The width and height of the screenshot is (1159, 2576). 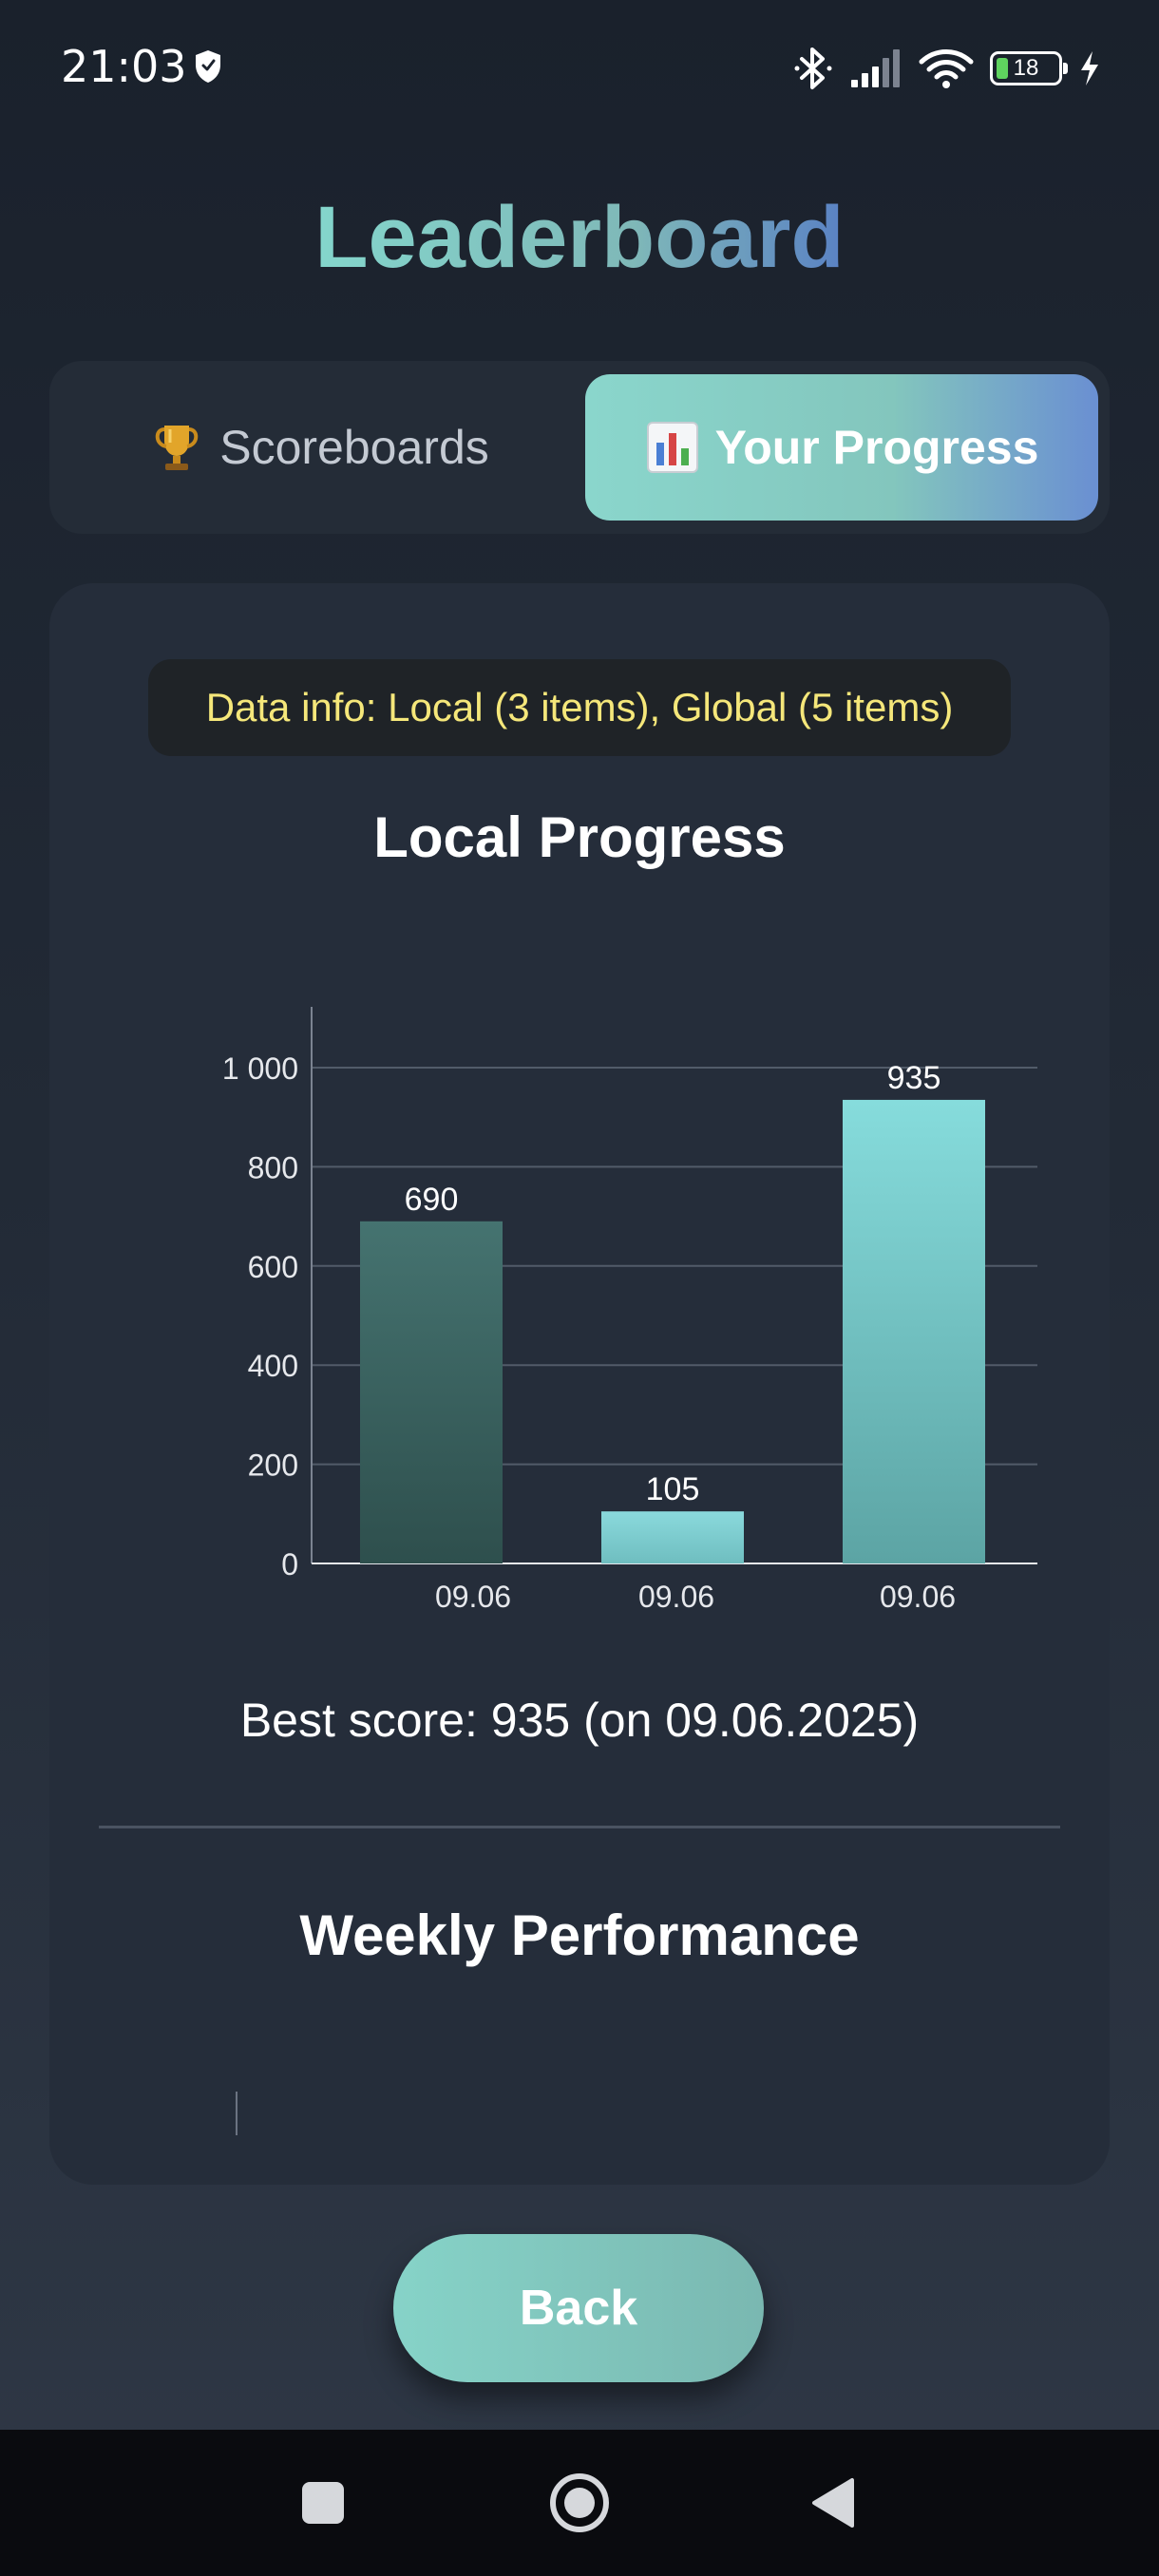 I want to click on home-circle-icon, so click(x=579, y=2502).